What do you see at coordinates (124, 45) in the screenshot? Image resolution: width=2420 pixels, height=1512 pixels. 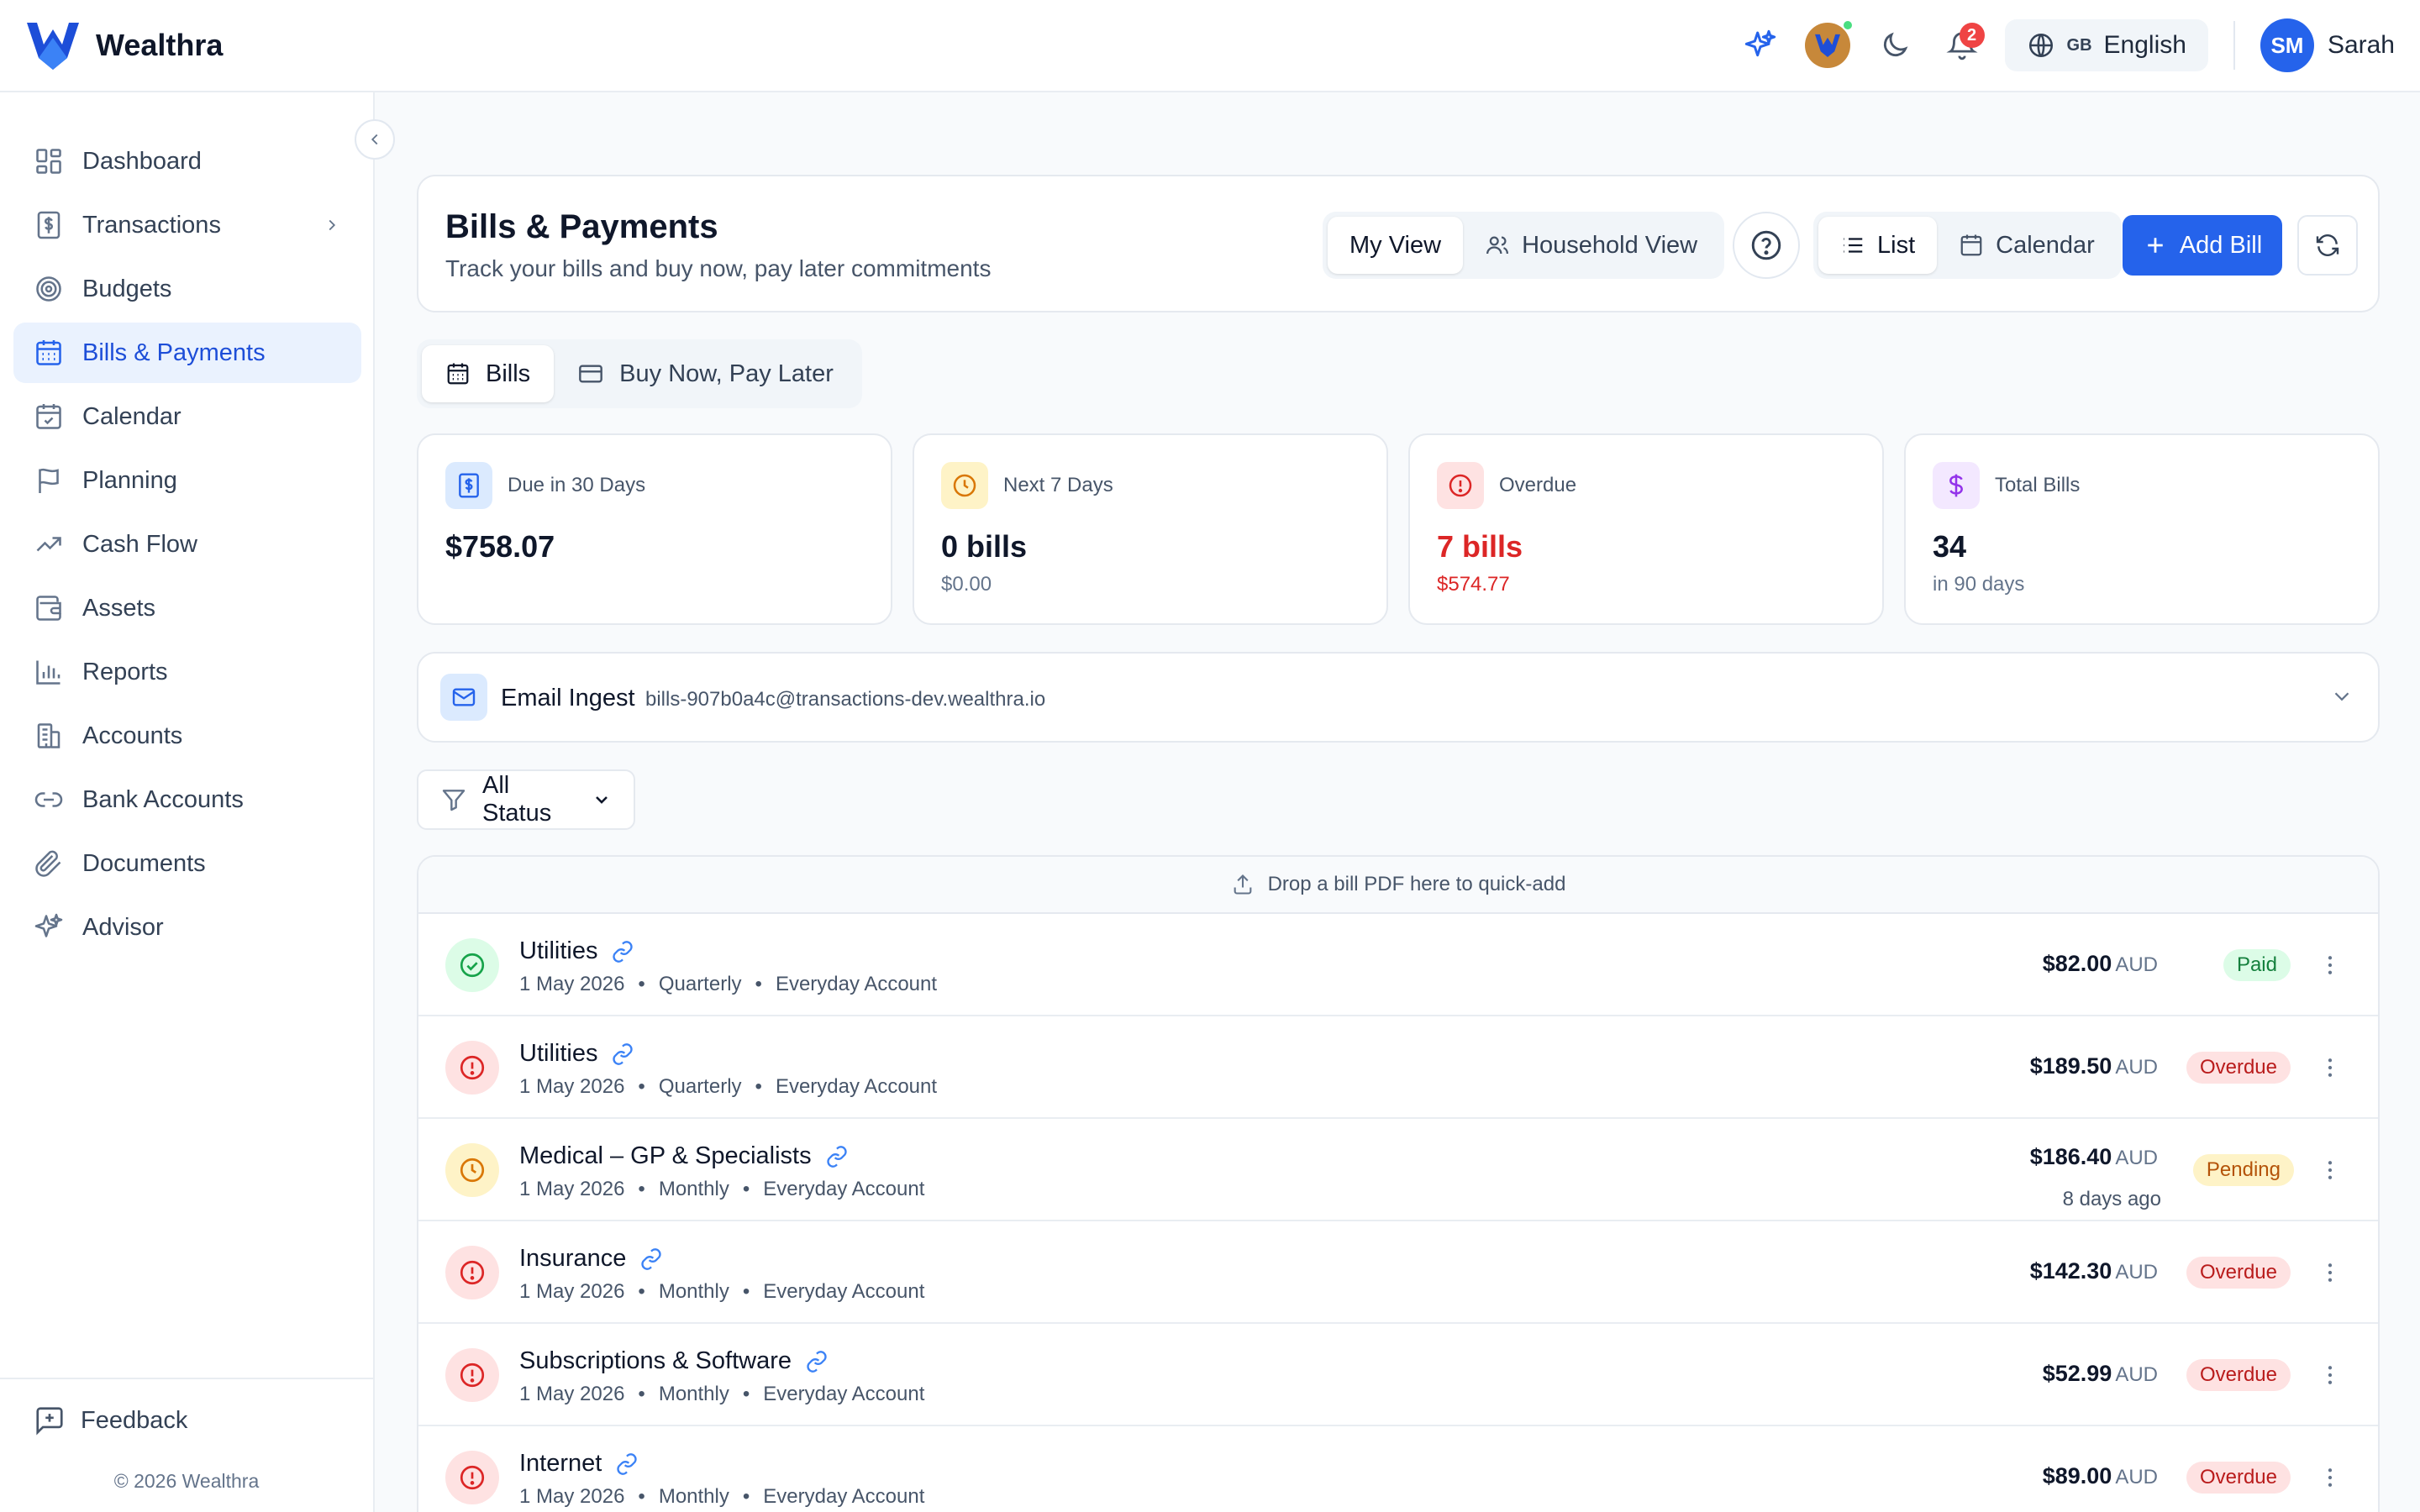 I see `brand: Wealthra` at bounding box center [124, 45].